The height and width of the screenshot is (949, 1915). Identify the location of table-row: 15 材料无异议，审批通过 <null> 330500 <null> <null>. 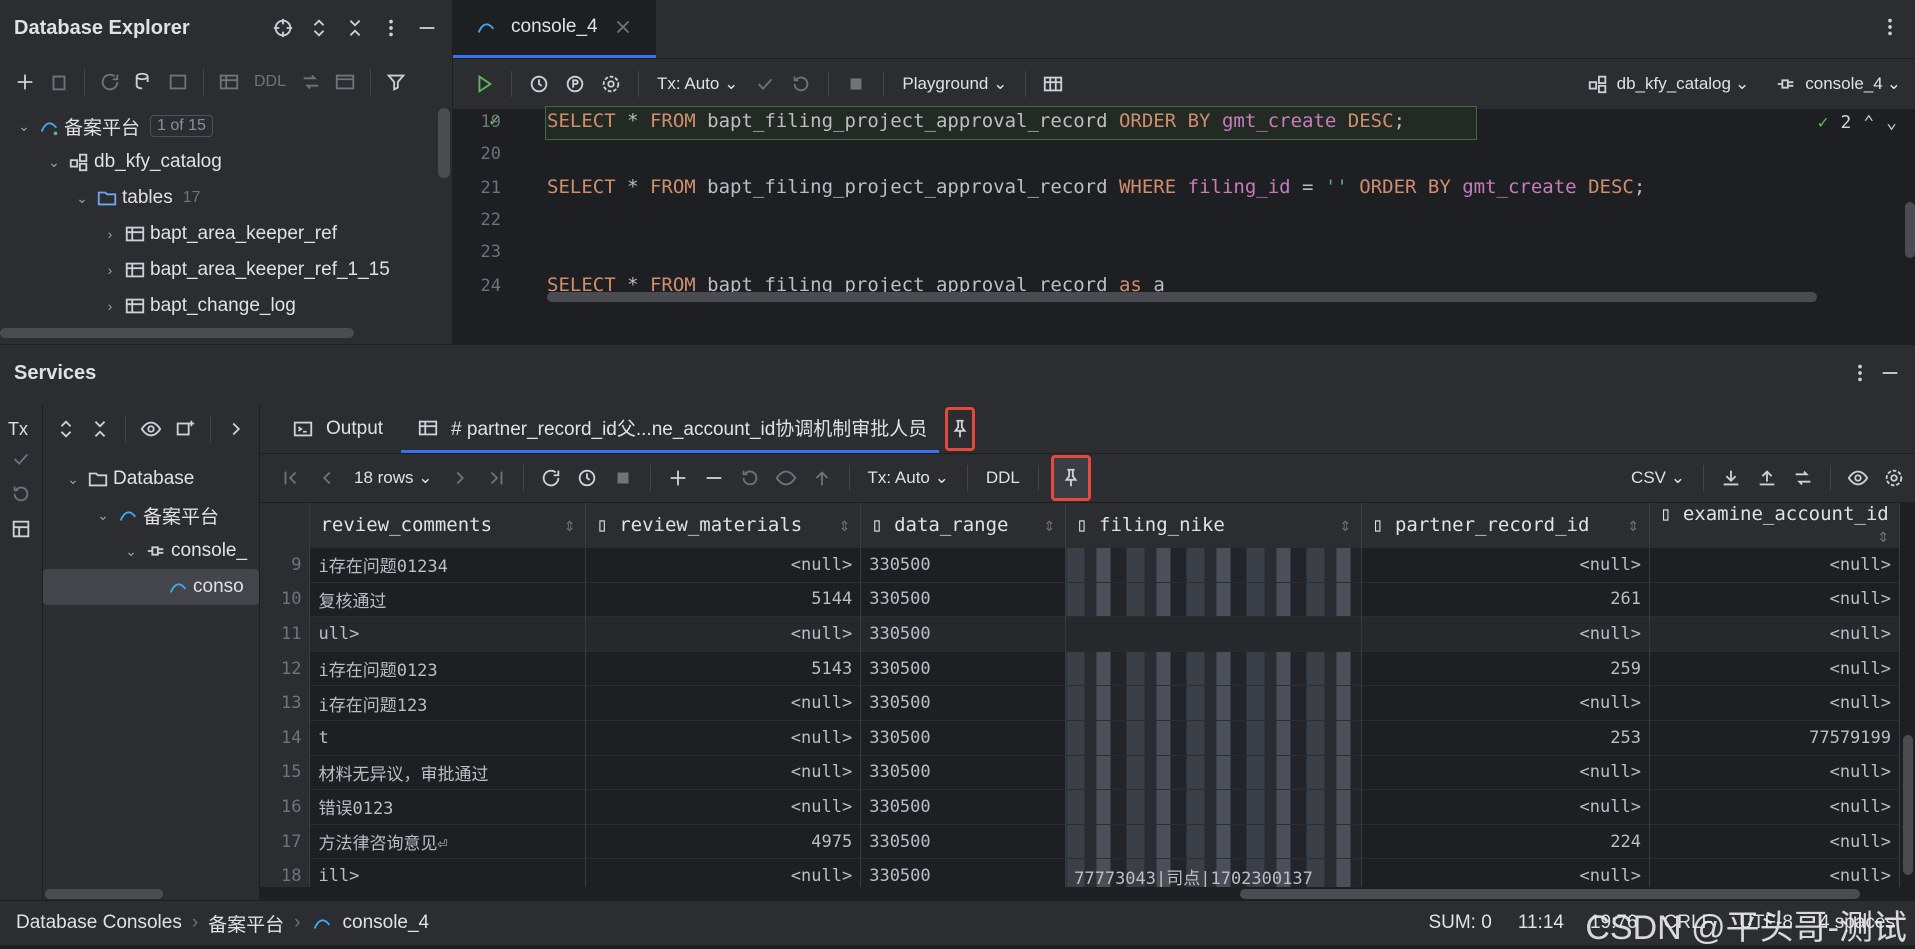
(1080, 772).